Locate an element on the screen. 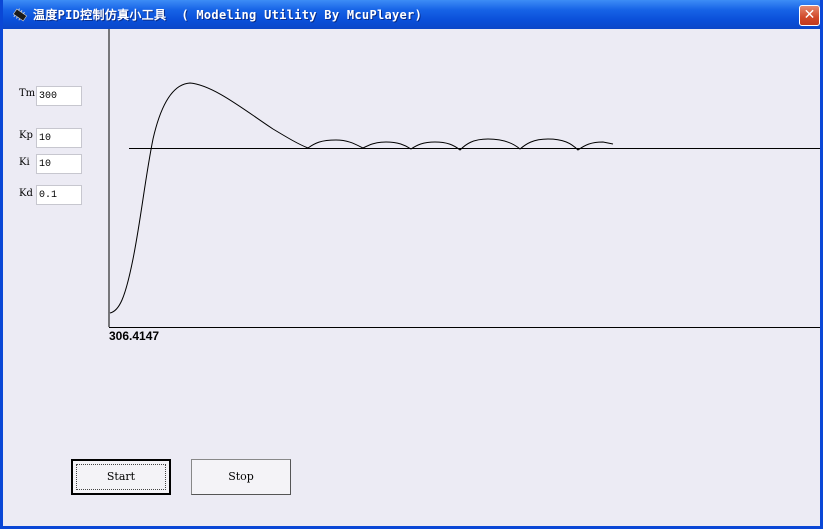  close-icon: ✕ is located at coordinates (809, 15).